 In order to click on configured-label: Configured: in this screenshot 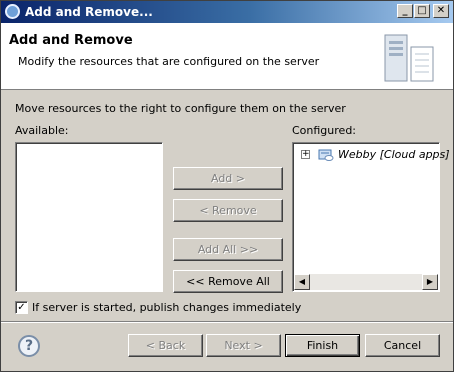, I will do `click(324, 130)`.